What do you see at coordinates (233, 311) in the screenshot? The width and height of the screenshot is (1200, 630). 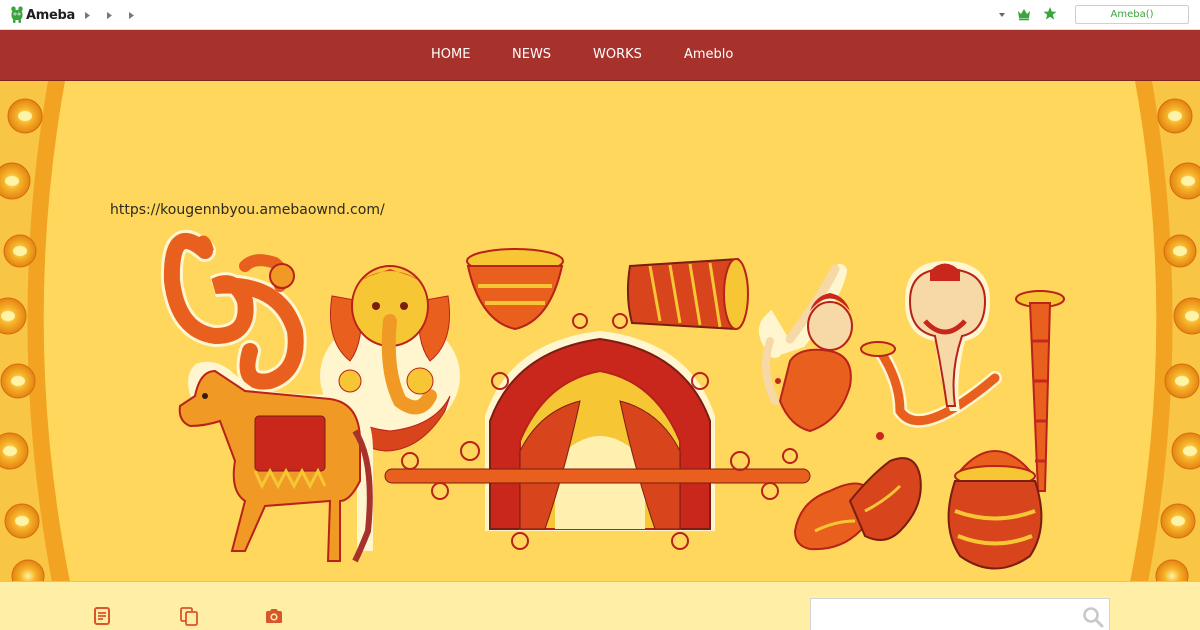 I see `om-symbol` at bounding box center [233, 311].